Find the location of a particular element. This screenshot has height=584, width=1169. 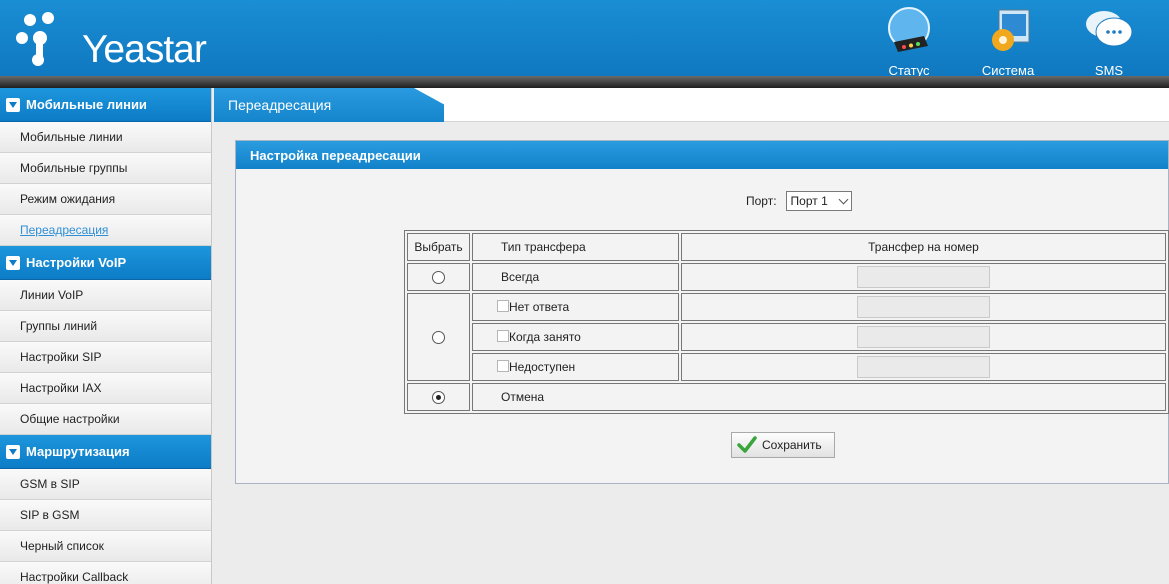

number-input-always is located at coordinates (923, 277).